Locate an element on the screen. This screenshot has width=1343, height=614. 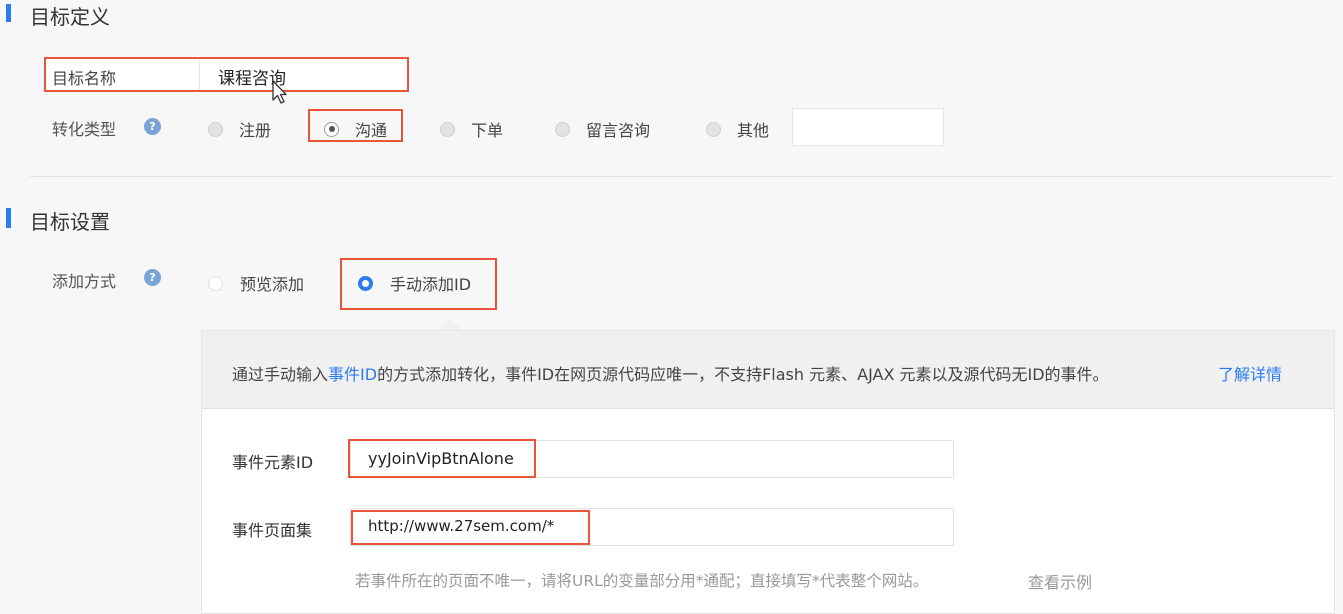
event-pages-value: http://www.27sem.com/* is located at coordinates (461, 526).